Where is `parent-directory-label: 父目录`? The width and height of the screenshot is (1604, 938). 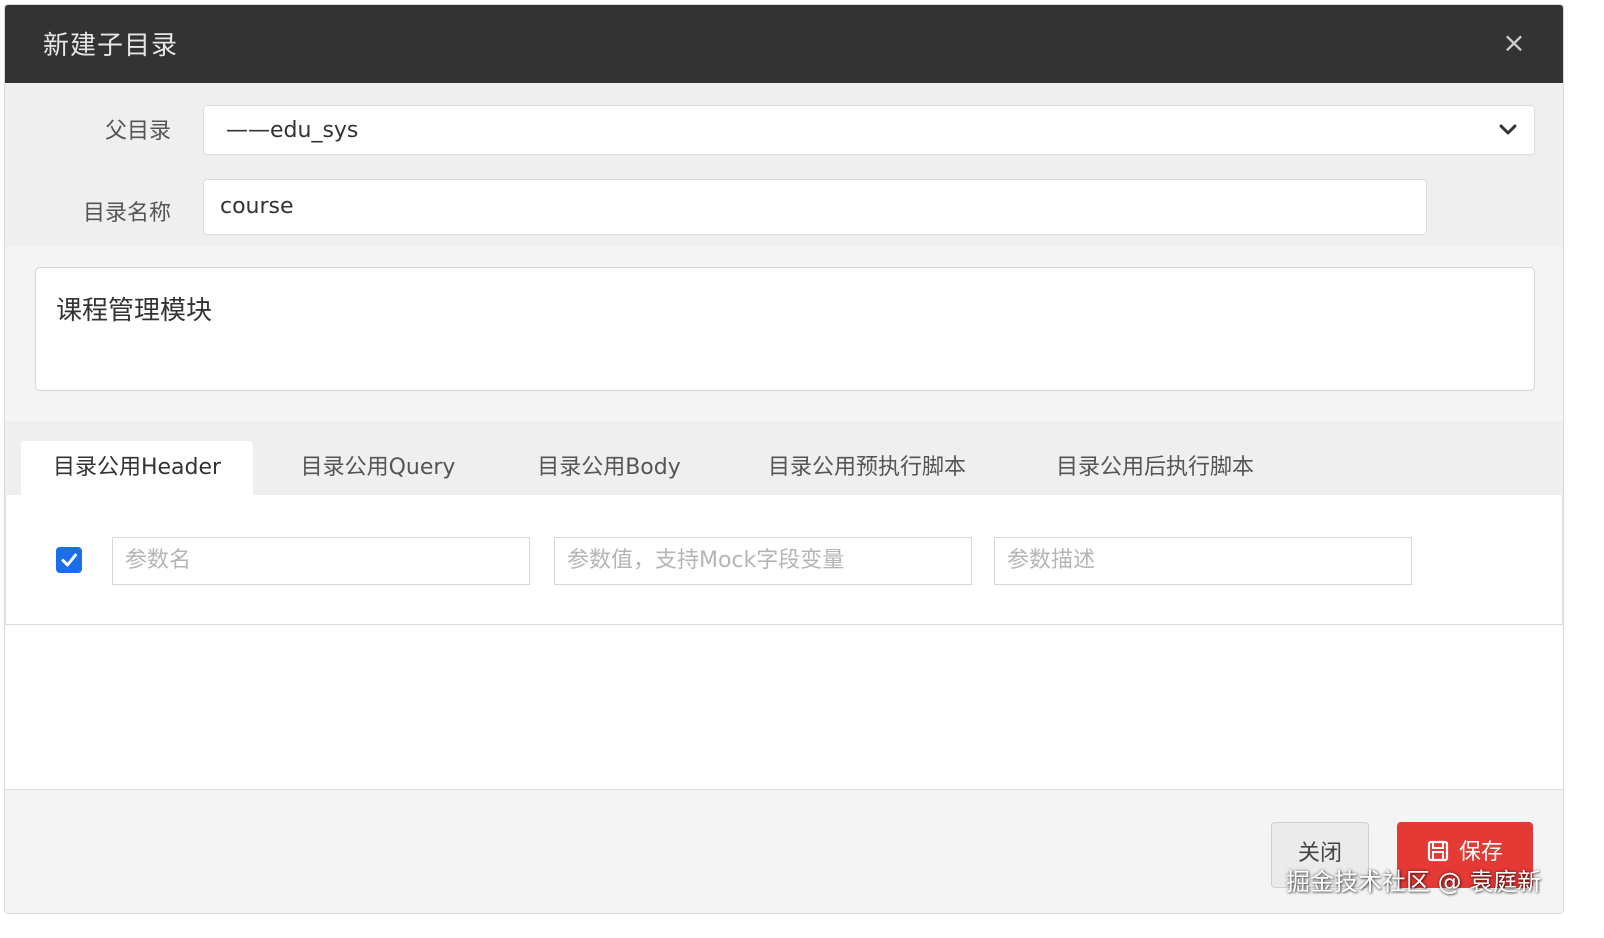 parent-directory-label: 父目录 is located at coordinates (137, 131).